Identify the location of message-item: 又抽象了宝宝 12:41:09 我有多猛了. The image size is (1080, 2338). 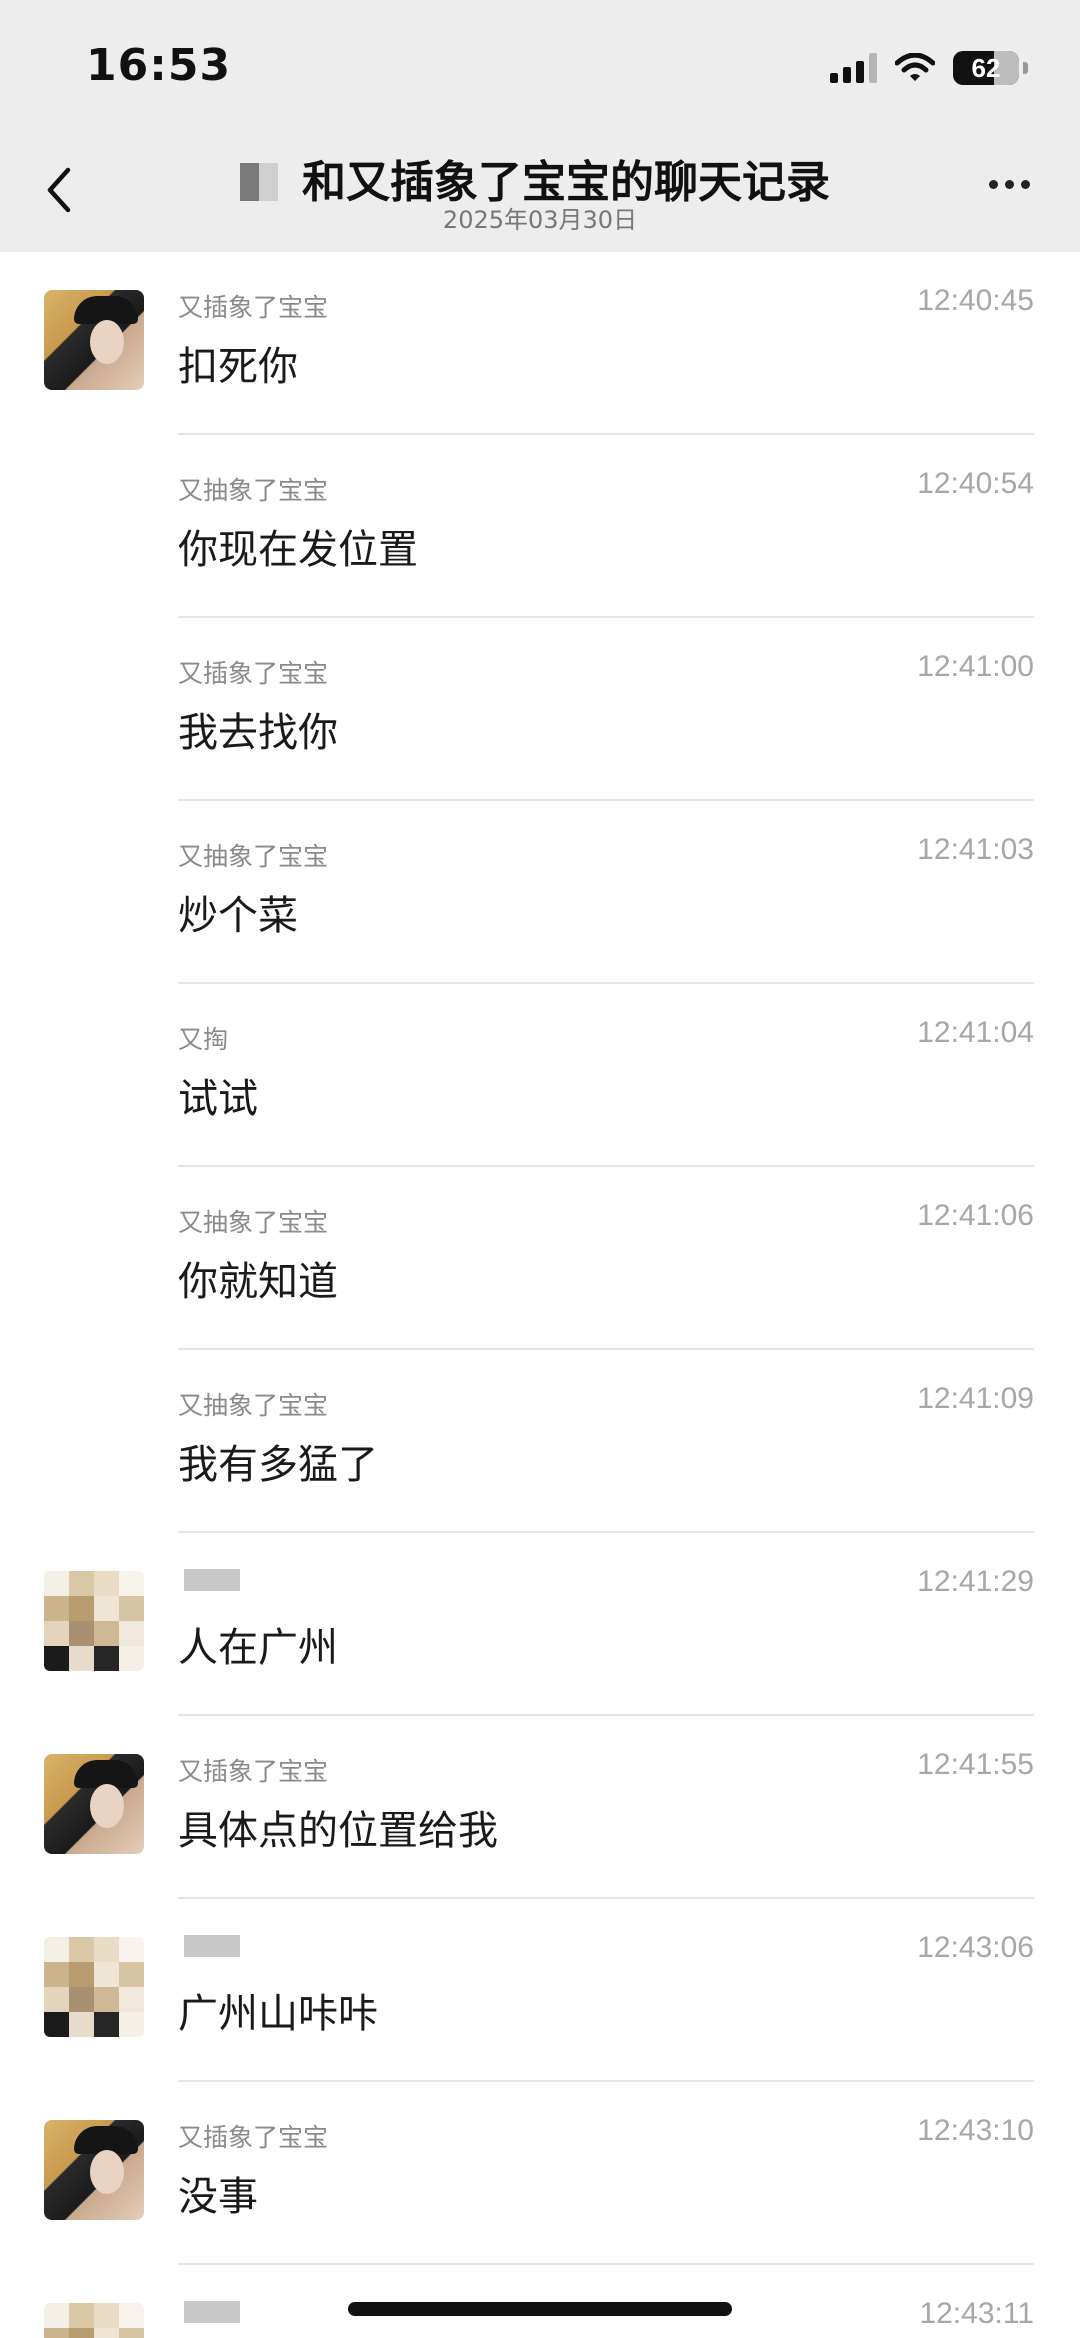
(540, 1441).